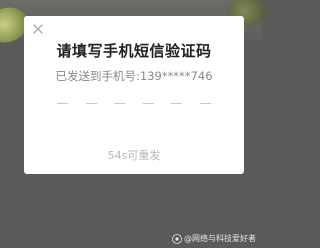  I want to click on close-icon, so click(38, 29).